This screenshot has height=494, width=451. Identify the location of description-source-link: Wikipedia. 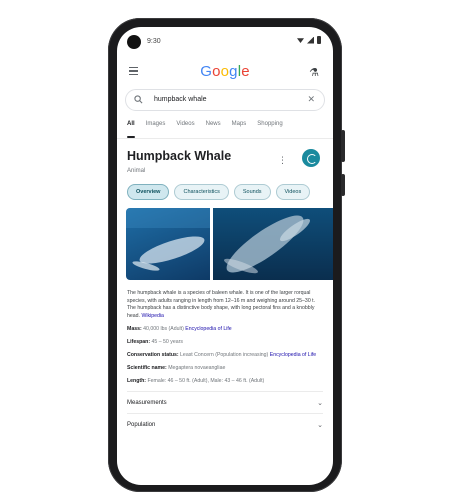
(152, 316).